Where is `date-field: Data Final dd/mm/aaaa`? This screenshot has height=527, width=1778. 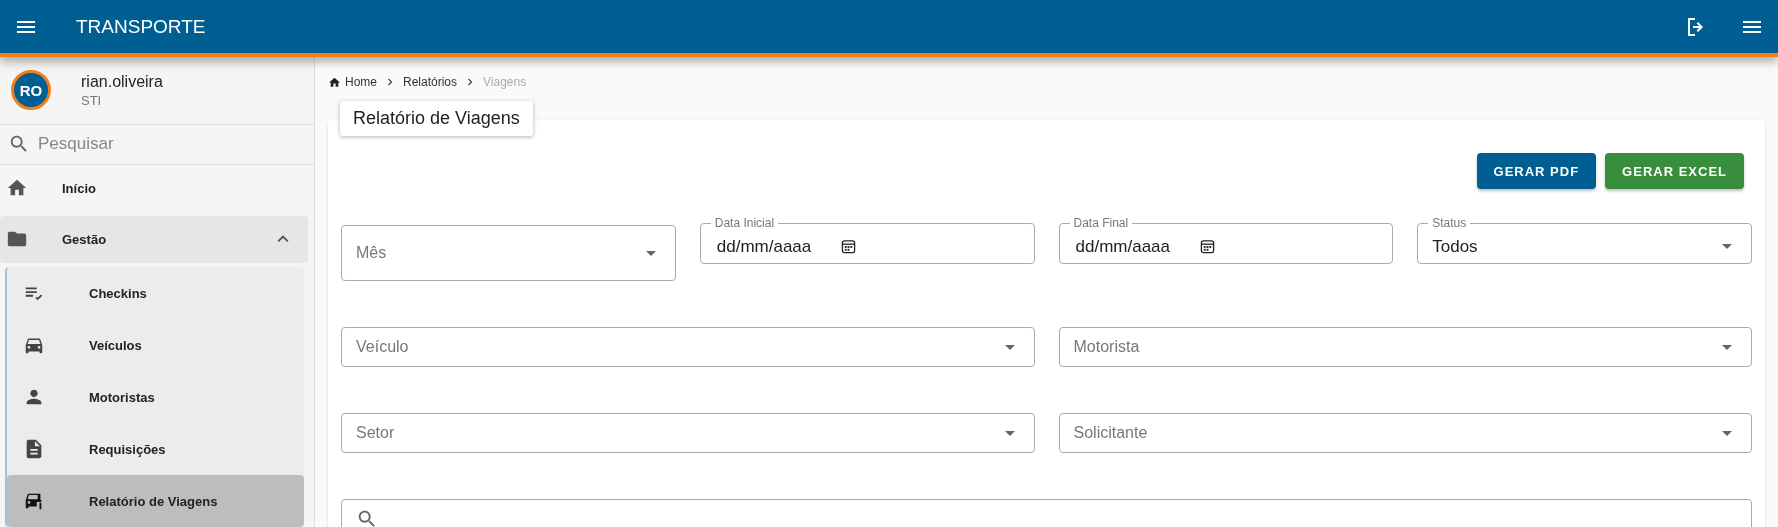 date-field: Data Final dd/mm/aaaa is located at coordinates (1226, 240).